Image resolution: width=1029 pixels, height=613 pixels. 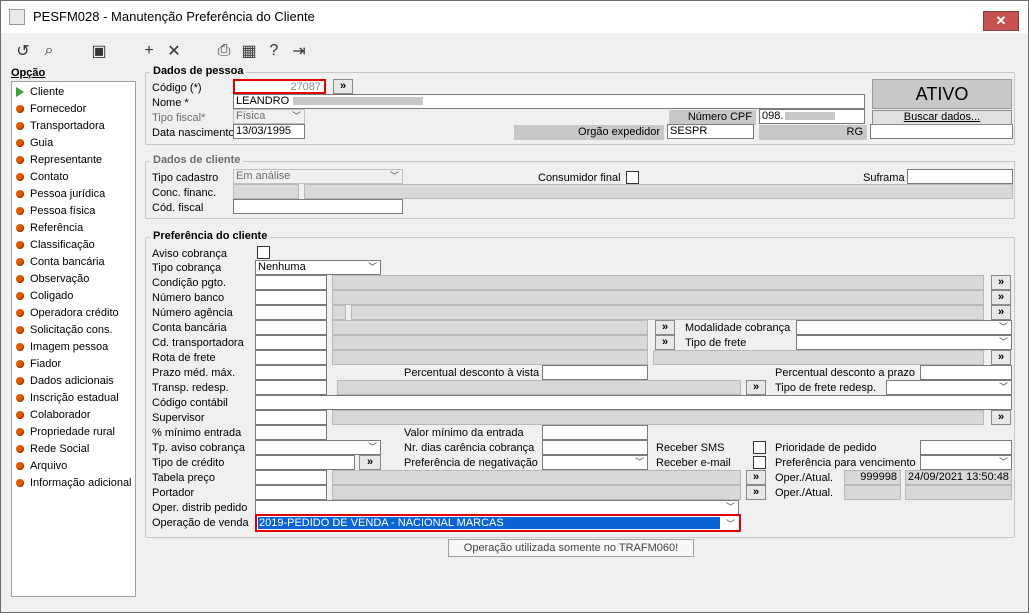 What do you see at coordinates (66, 160) in the screenshot?
I see `sidebar-item-label: Representante` at bounding box center [66, 160].